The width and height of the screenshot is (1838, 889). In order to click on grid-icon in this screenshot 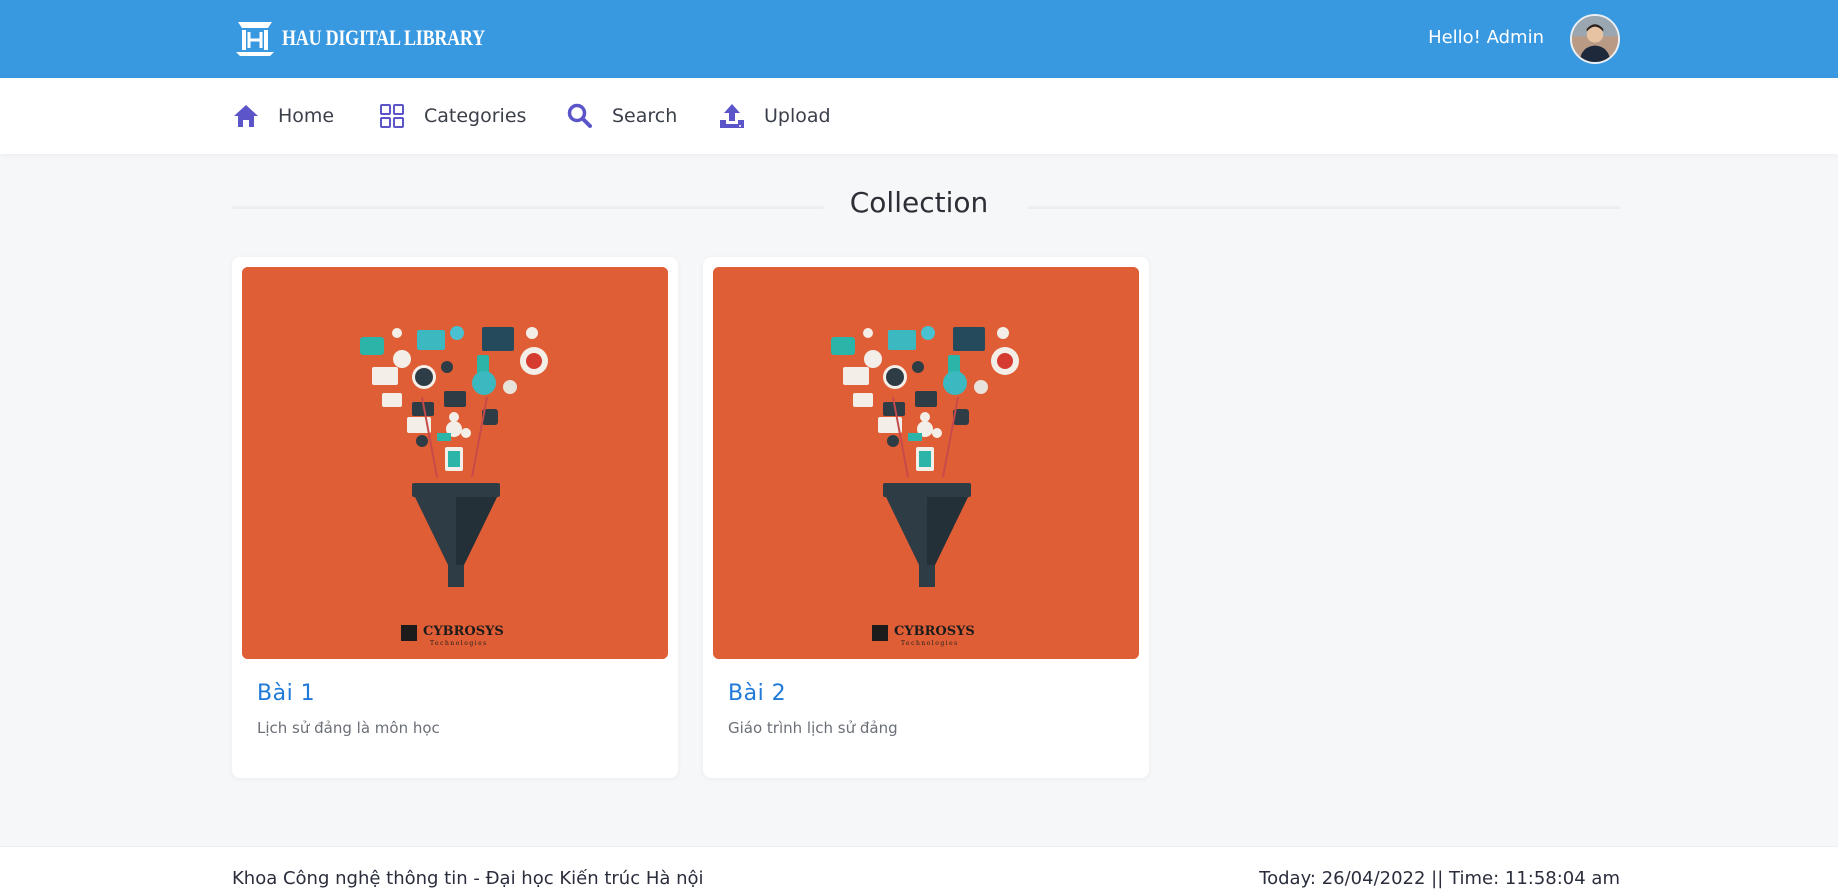, I will do `click(392, 116)`.